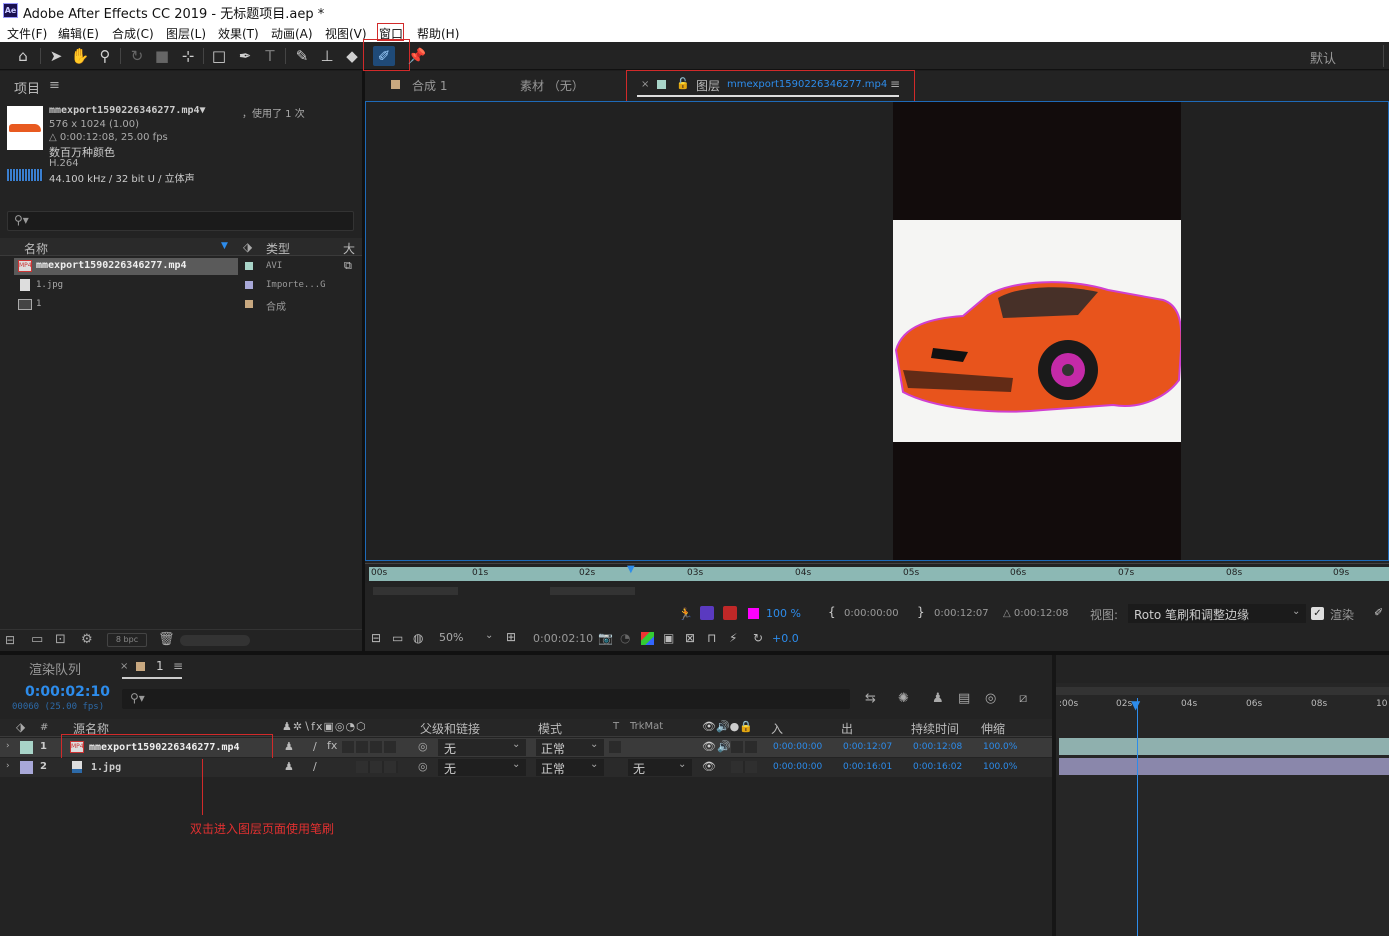 This screenshot has width=1389, height=936. I want to click on background-icon, so click(730, 613).